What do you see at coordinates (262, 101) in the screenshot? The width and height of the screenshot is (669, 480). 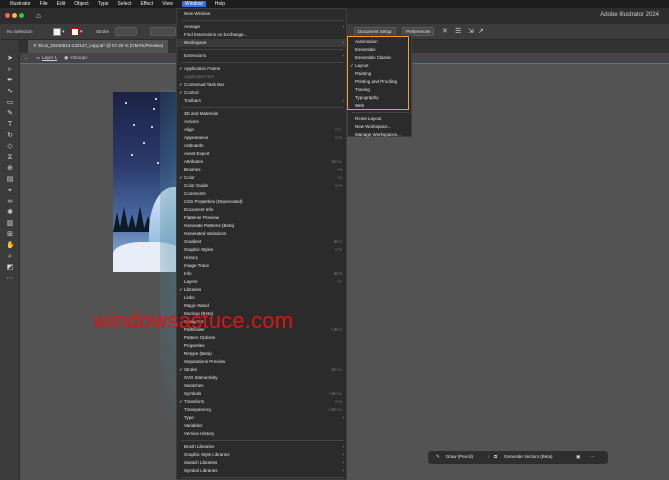 I see `window-menu-item: Toolbars ›` at bounding box center [262, 101].